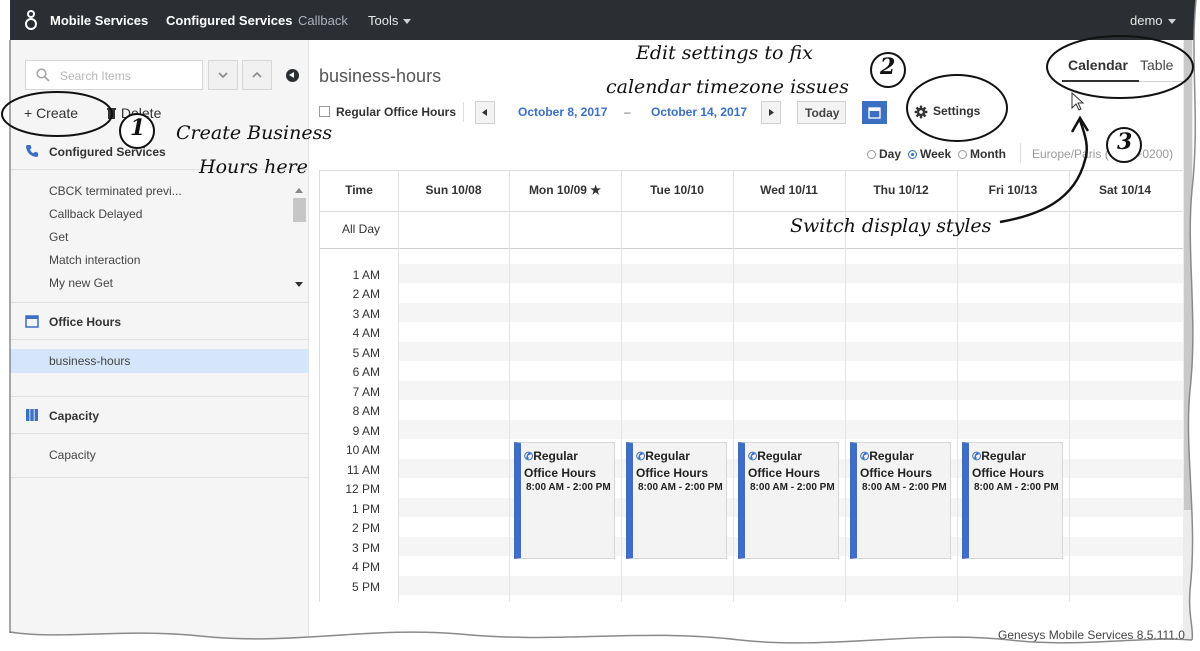 The image size is (1200, 651). Describe the element at coordinates (1125, 142) in the screenshot. I see `annotation-step3-number: 3` at that location.